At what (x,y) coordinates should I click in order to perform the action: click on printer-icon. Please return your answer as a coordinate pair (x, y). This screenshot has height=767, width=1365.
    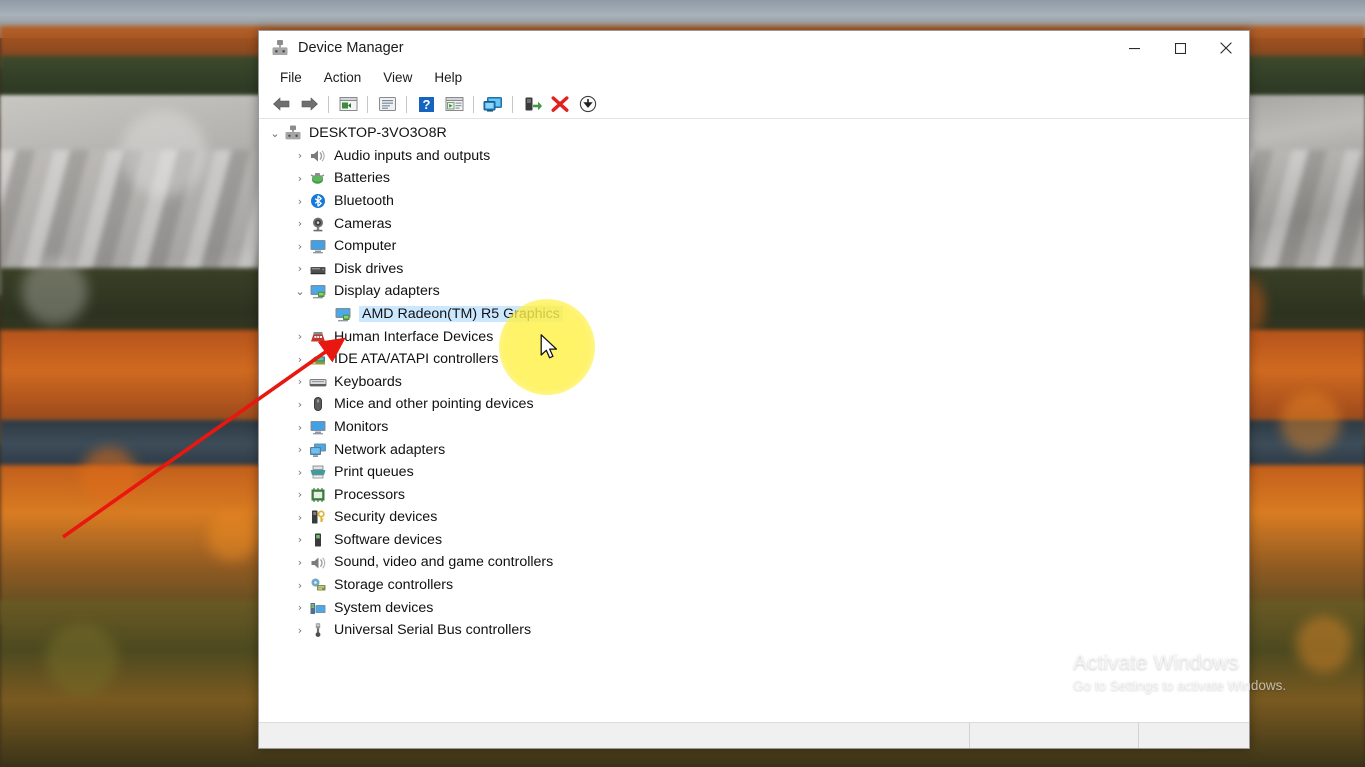
    Looking at the image, I should click on (318, 472).